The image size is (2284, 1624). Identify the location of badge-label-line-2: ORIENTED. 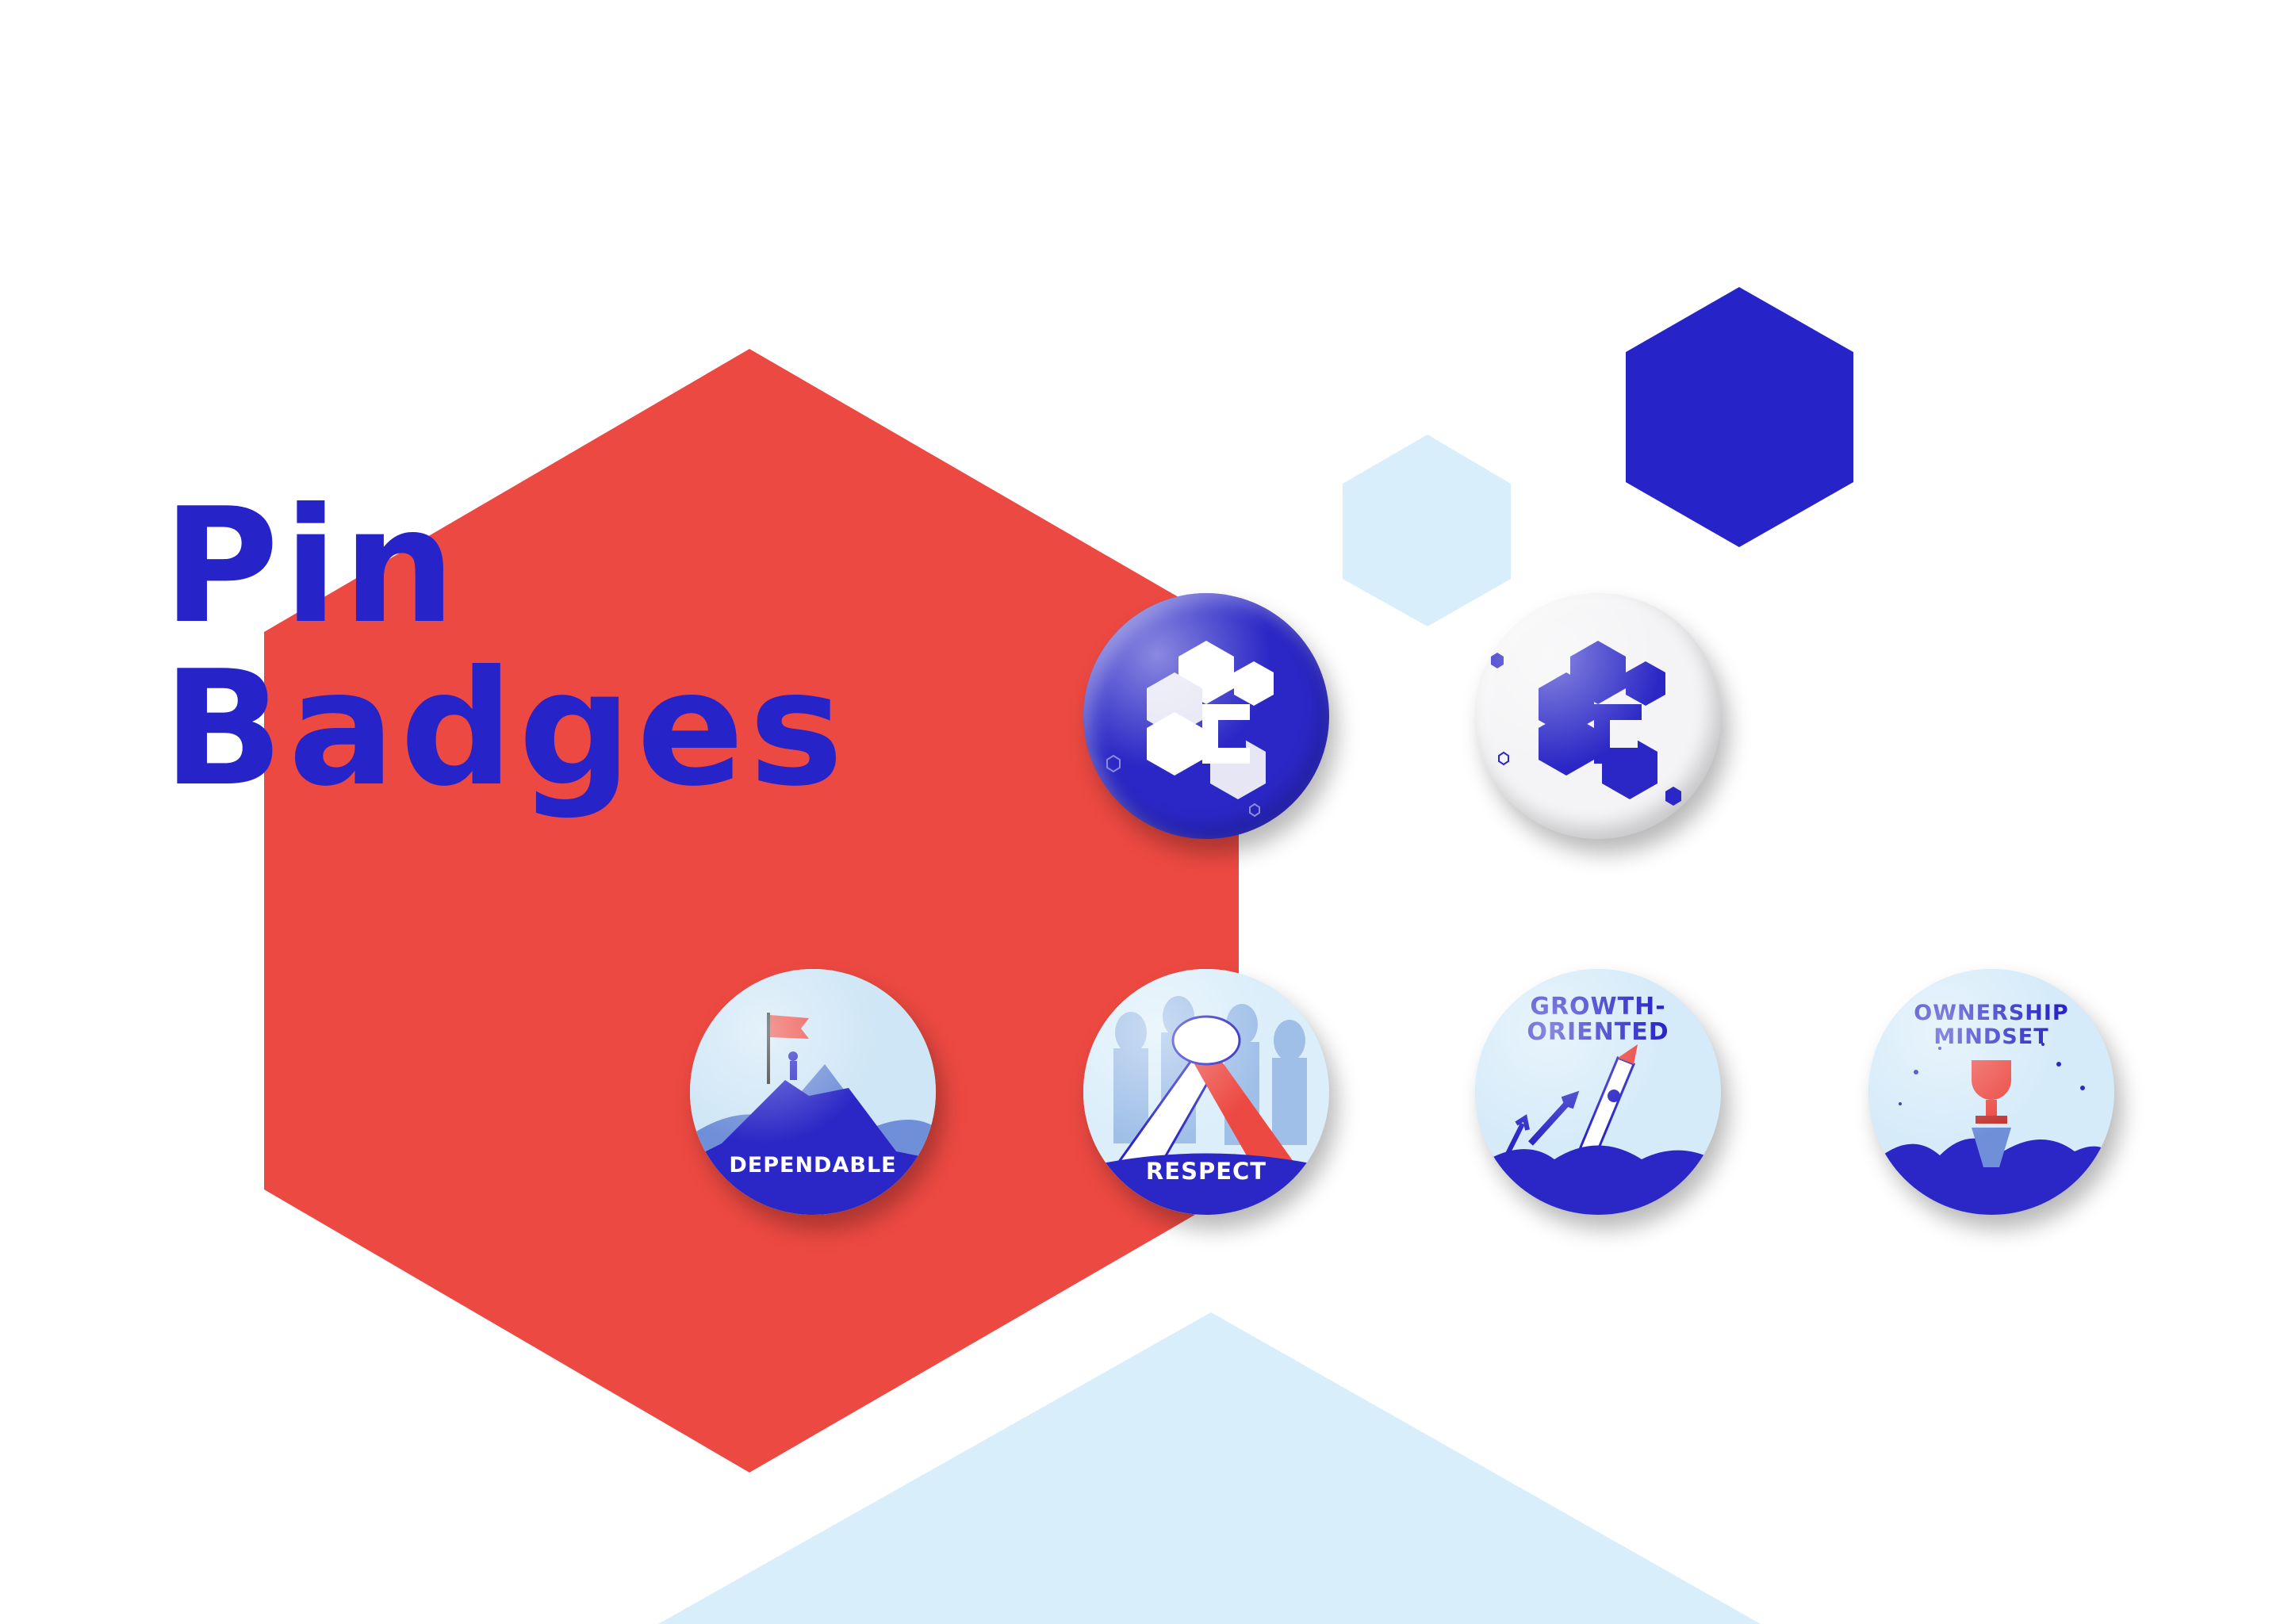
(1598, 1032).